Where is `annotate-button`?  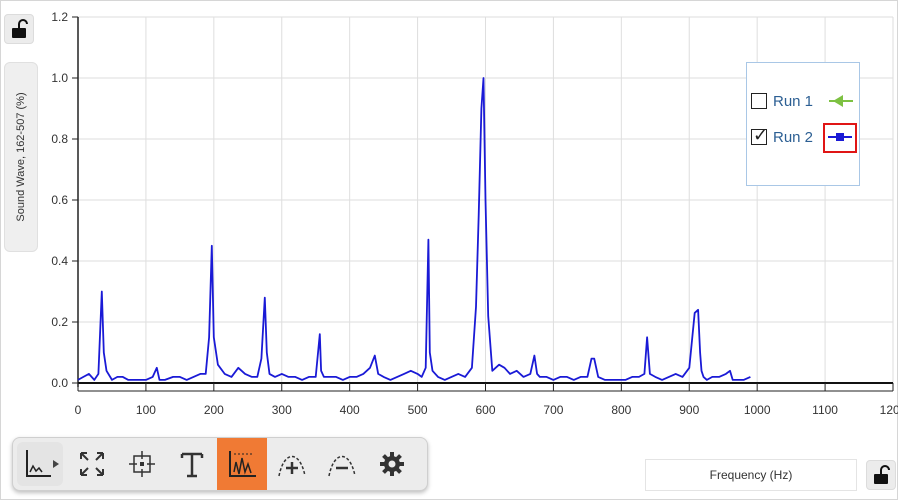
annotate-button is located at coordinates (192, 464).